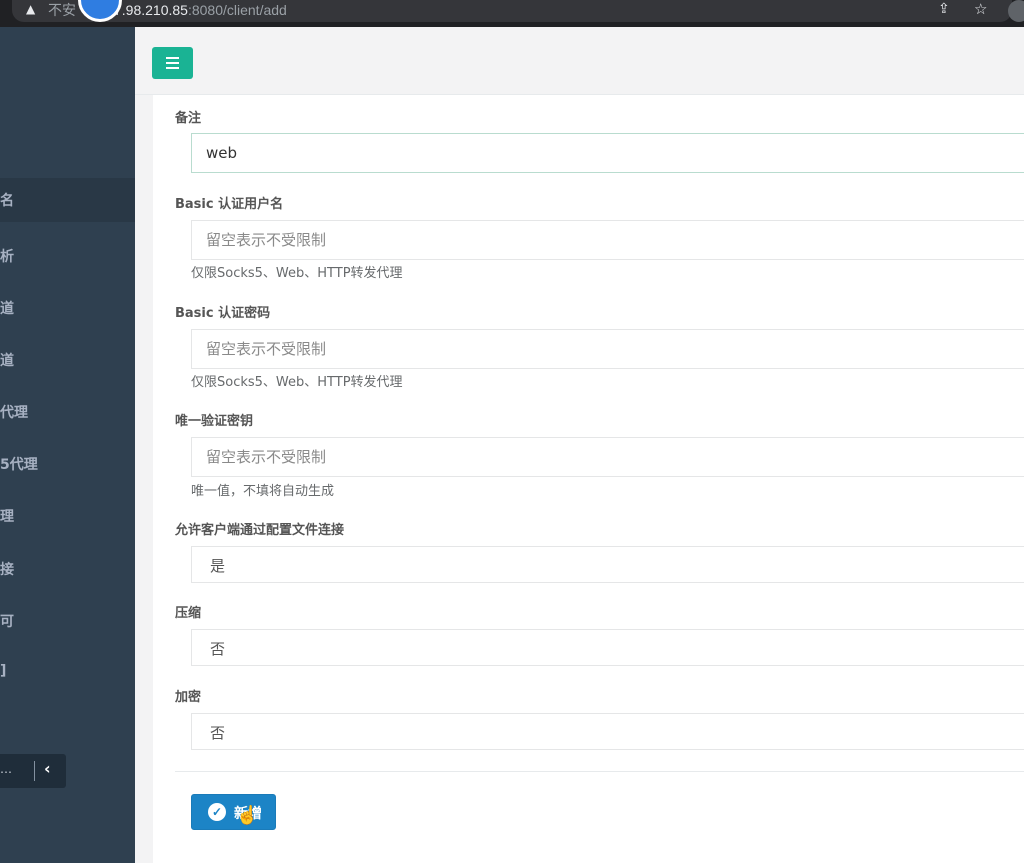 The image size is (1024, 863). Describe the element at coordinates (233, 812) in the screenshot. I see `add-button: ✓ 新增 ☝` at that location.